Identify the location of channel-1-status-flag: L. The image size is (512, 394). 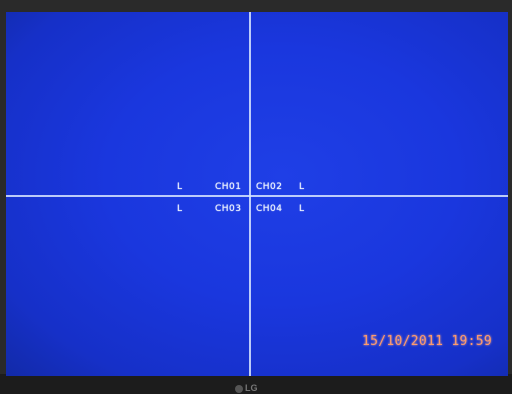
(180, 187).